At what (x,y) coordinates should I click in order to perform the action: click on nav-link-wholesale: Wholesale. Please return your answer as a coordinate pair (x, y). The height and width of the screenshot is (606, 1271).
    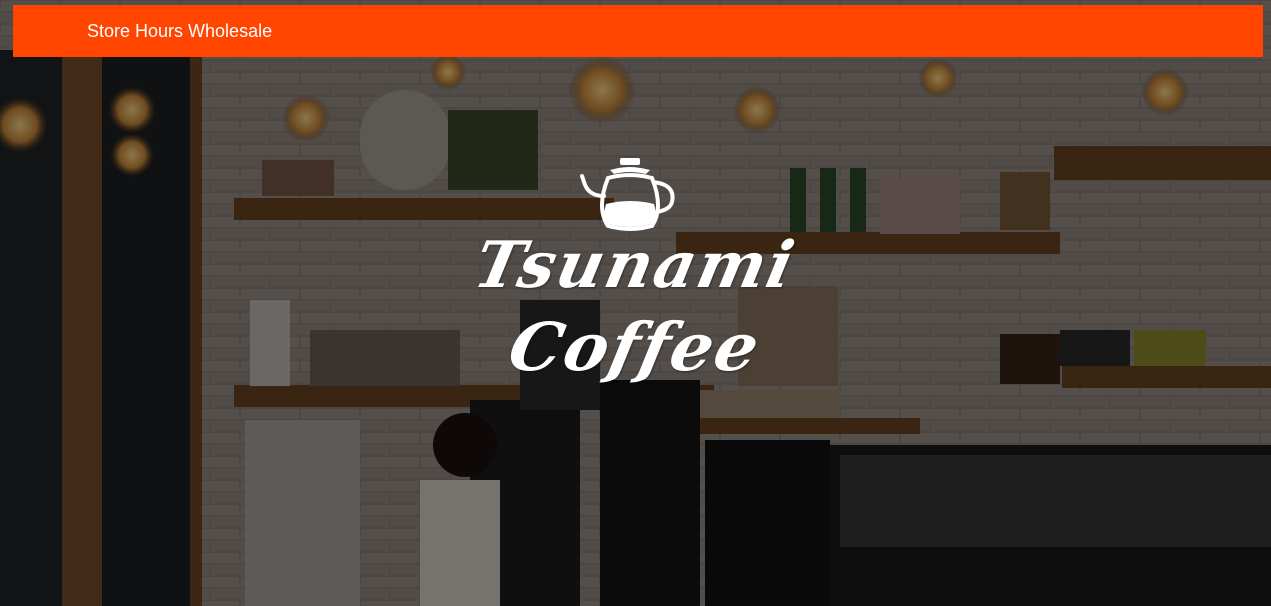
    Looking at the image, I should click on (230, 31).